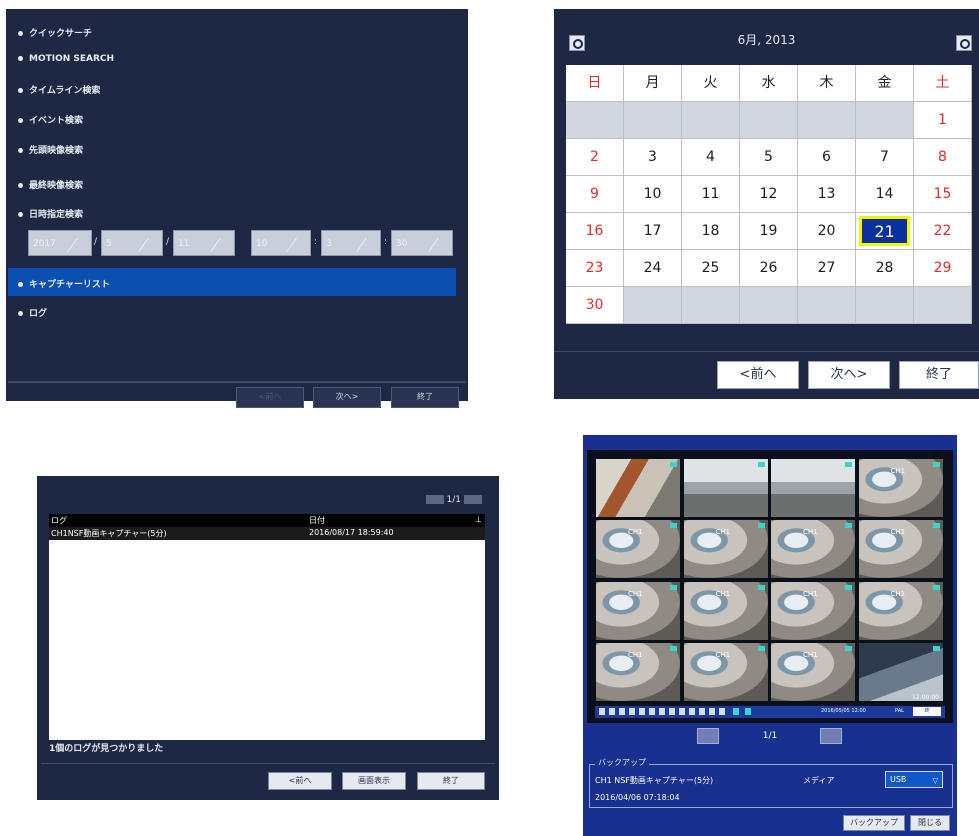  What do you see at coordinates (653, 194) in the screenshot?
I see `calendar-day: 10` at bounding box center [653, 194].